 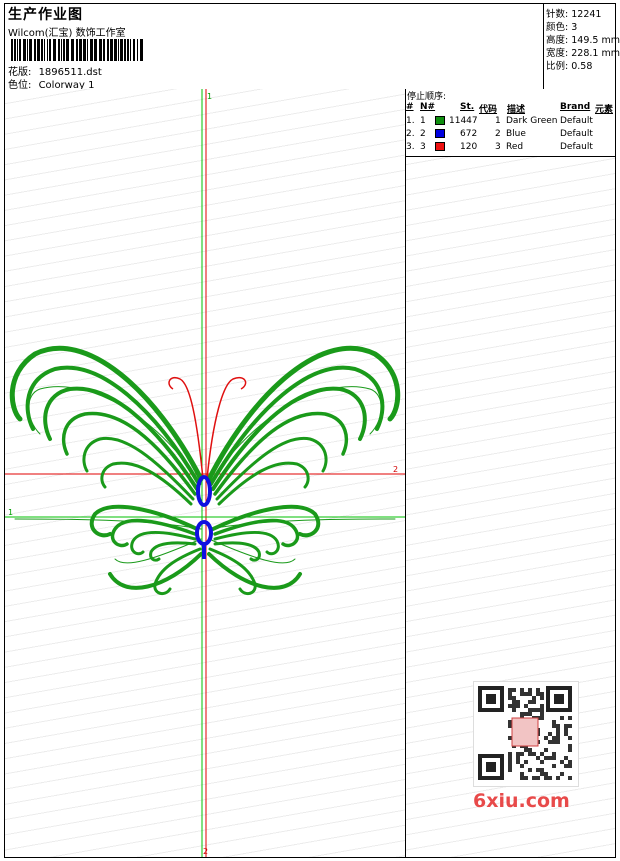 What do you see at coordinates (410, 147) in the screenshot?
I see `row-index: 3.` at bounding box center [410, 147].